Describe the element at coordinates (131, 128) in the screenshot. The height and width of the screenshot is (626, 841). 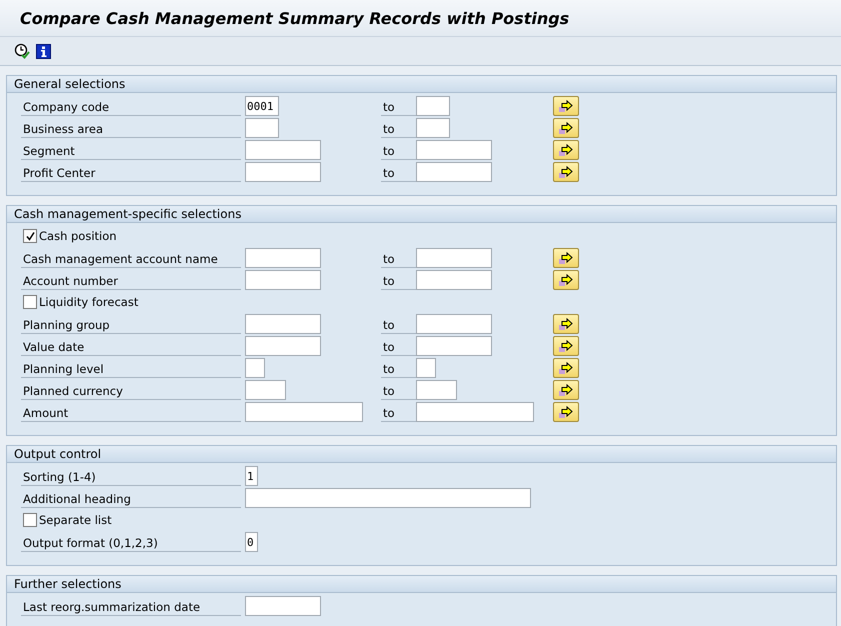
I see `field-label: Business area` at that location.